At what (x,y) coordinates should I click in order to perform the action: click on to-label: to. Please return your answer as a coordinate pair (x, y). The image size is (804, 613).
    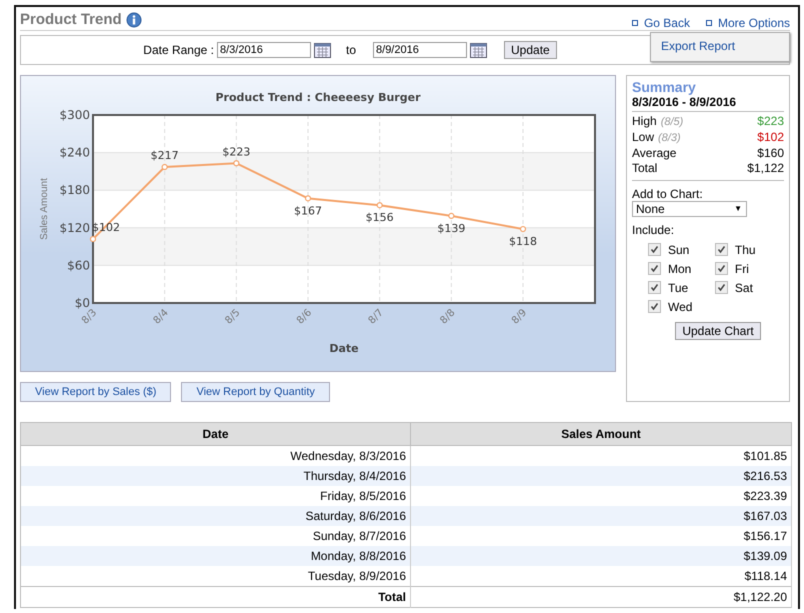
    Looking at the image, I should click on (351, 50).